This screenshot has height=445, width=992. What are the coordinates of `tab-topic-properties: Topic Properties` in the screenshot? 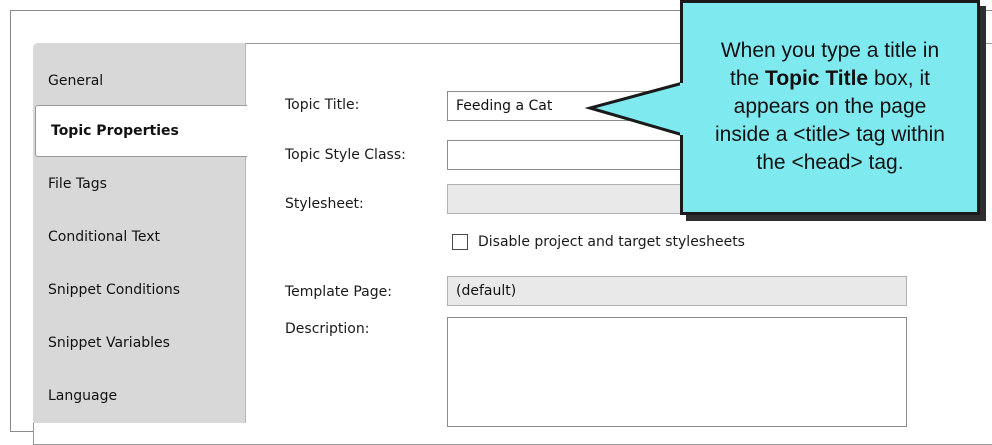 It's located at (141, 131).